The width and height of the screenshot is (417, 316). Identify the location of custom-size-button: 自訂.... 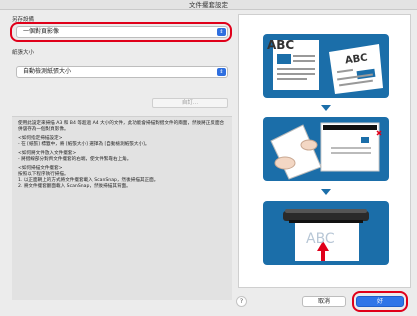
(190, 103).